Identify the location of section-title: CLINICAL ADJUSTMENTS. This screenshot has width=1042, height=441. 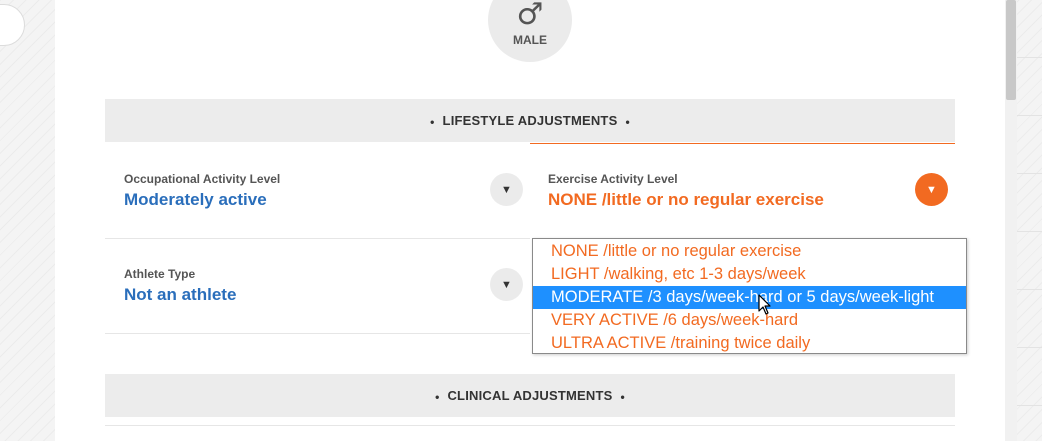
(530, 395).